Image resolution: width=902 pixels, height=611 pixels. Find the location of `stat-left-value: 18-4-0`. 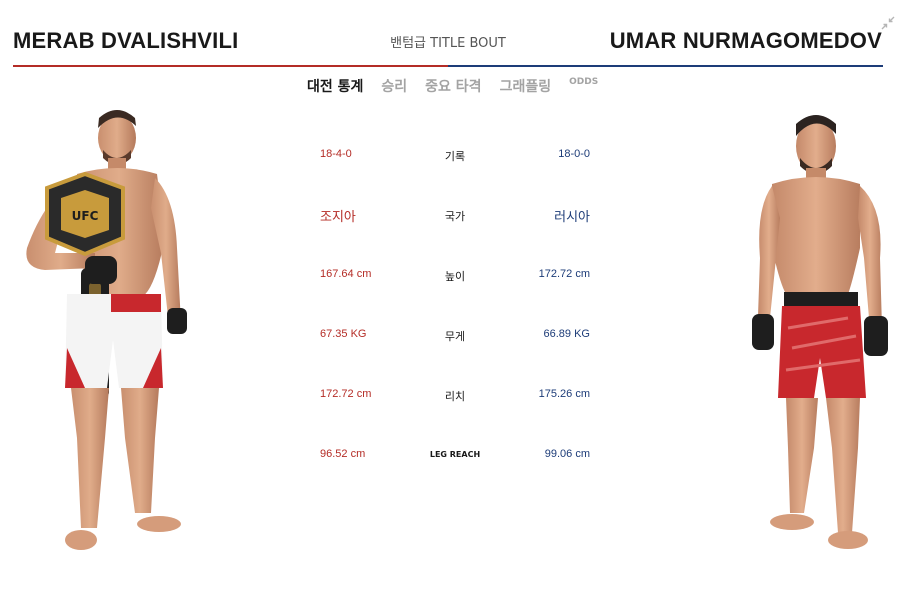

stat-left-value: 18-4-0 is located at coordinates (336, 154).